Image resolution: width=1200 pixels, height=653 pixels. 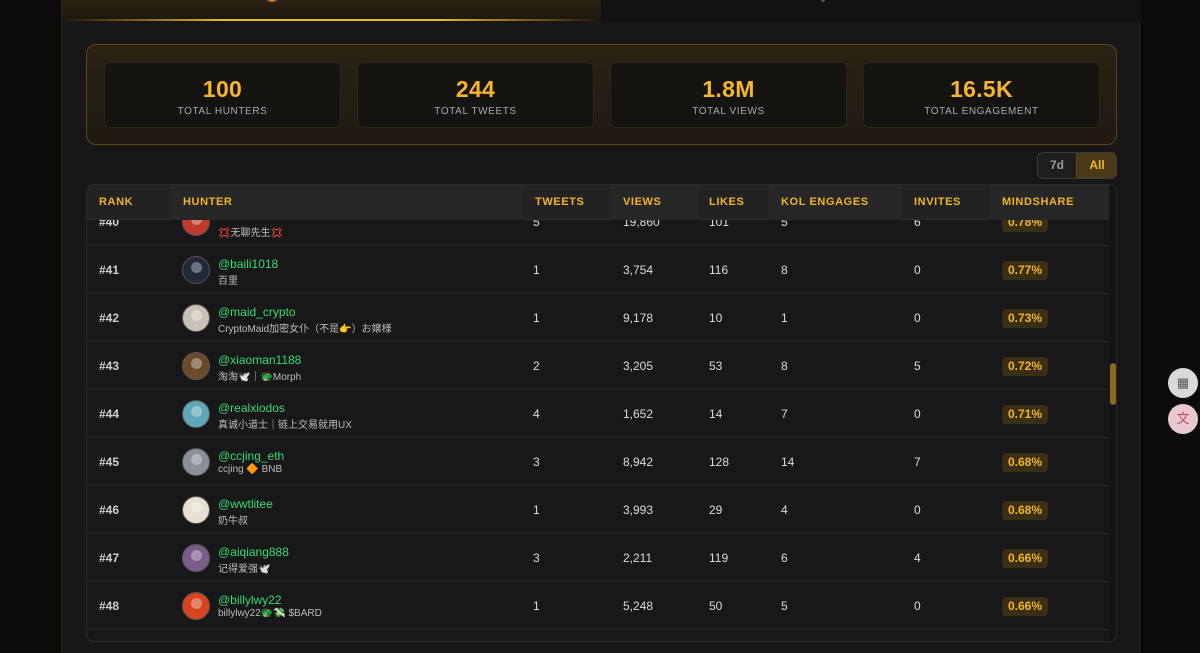 What do you see at coordinates (270, 613) in the screenshot?
I see `hunter-display-name: billylwy22🐲💸 $BARD` at bounding box center [270, 613].